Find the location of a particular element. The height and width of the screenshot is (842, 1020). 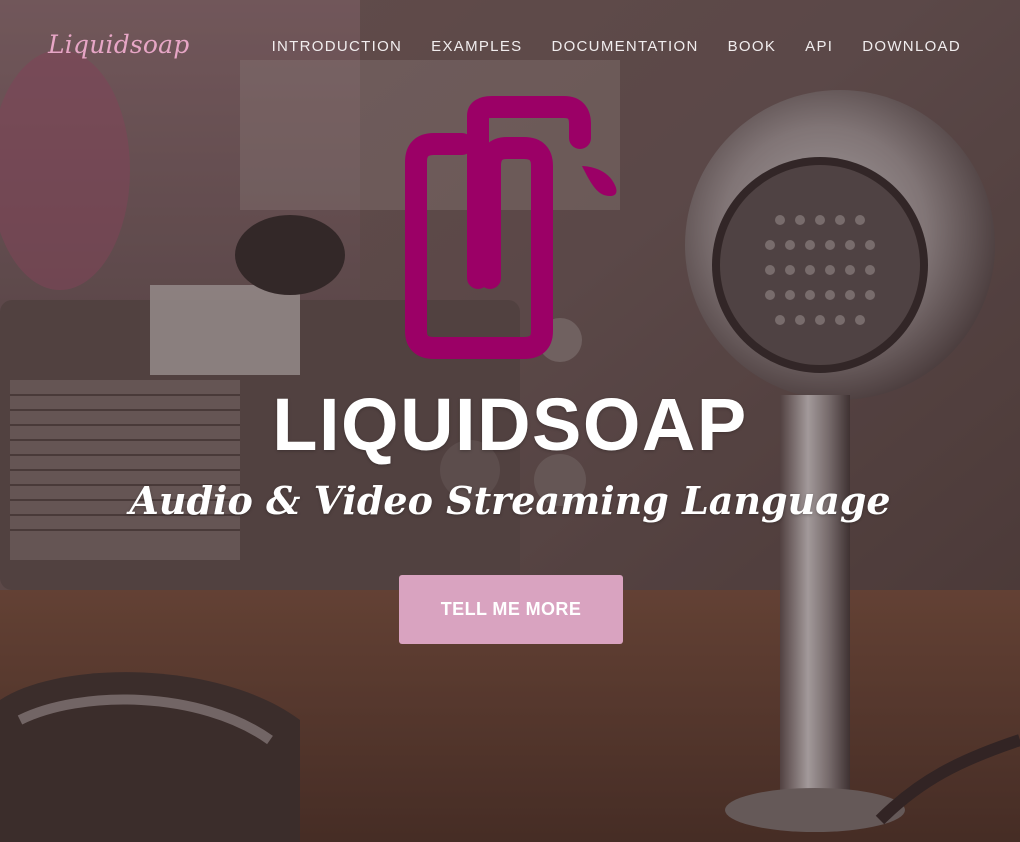

hero-title: LIQUIDSOAP is located at coordinates (510, 424).